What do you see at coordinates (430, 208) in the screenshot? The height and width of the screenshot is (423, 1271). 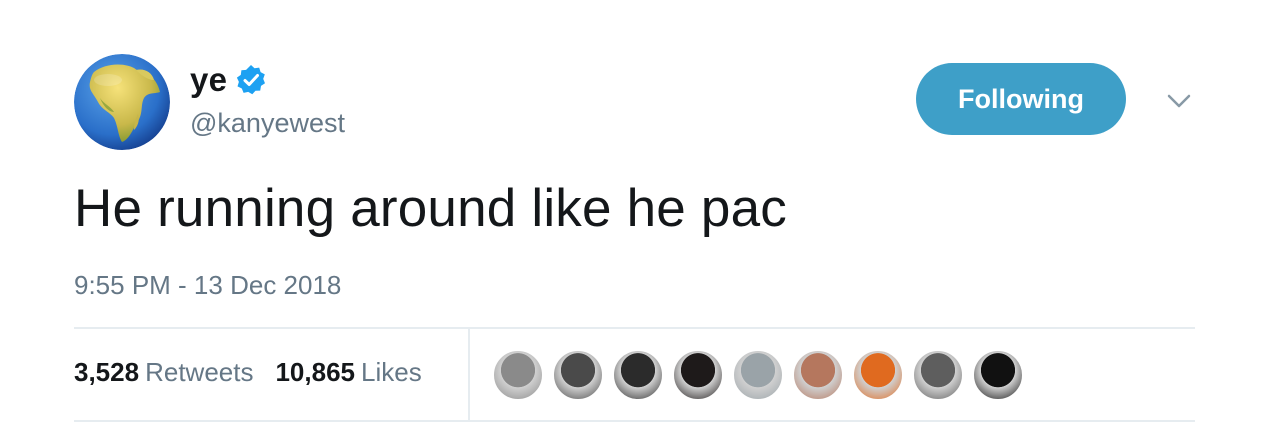 I see `tweet-text: He running around like he pac` at bounding box center [430, 208].